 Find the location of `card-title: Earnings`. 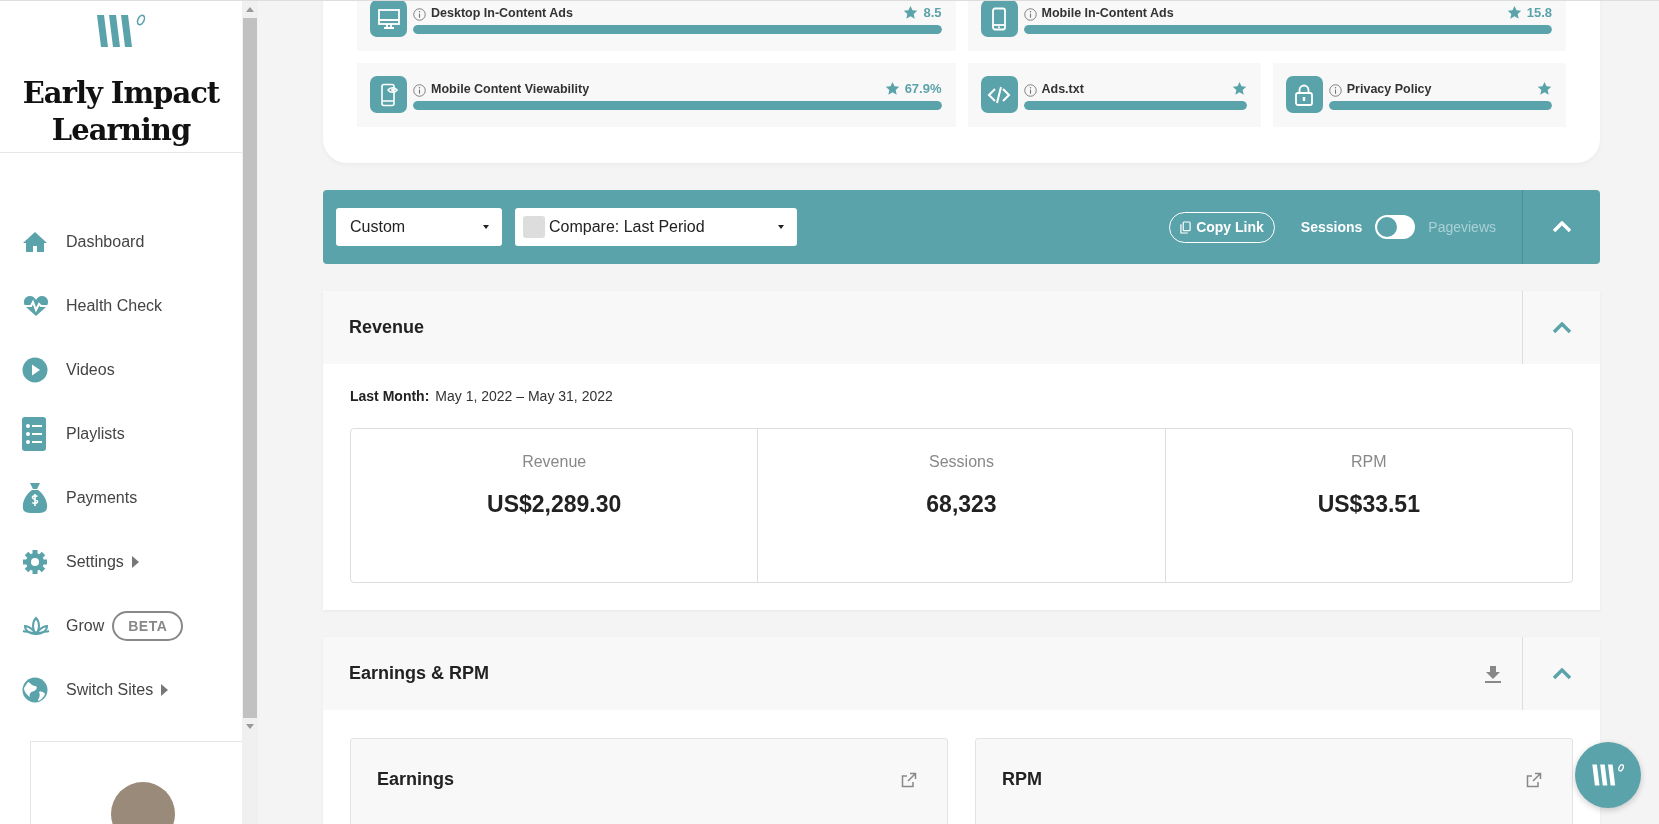

card-title: Earnings is located at coordinates (416, 779).